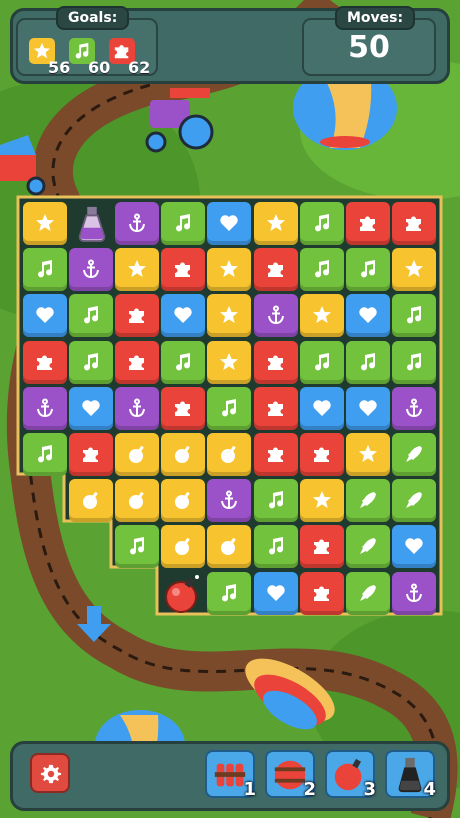  What do you see at coordinates (230, 775) in the screenshot?
I see `booster-dynamite-button: 1` at bounding box center [230, 775].